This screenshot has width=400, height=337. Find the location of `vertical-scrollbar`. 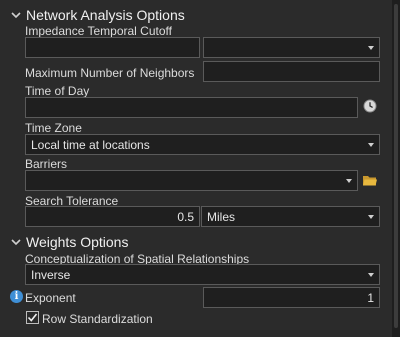

vertical-scrollbar is located at coordinates (396, 168).